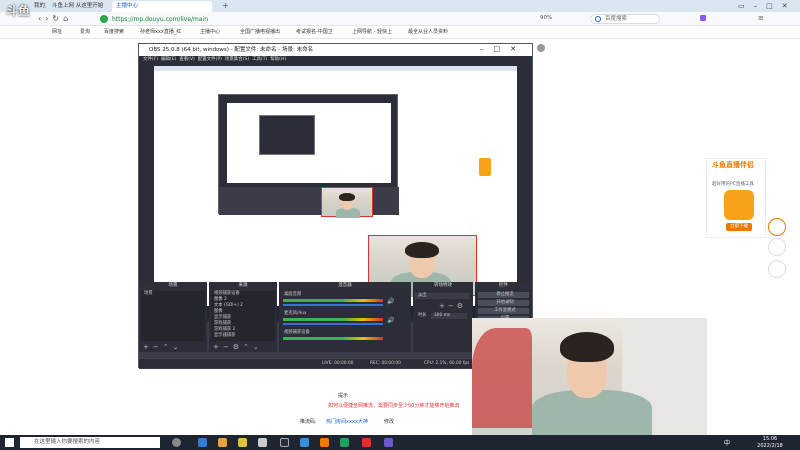 The image size is (800, 450). I want to click on captured-tabbar, so click(335, 68).